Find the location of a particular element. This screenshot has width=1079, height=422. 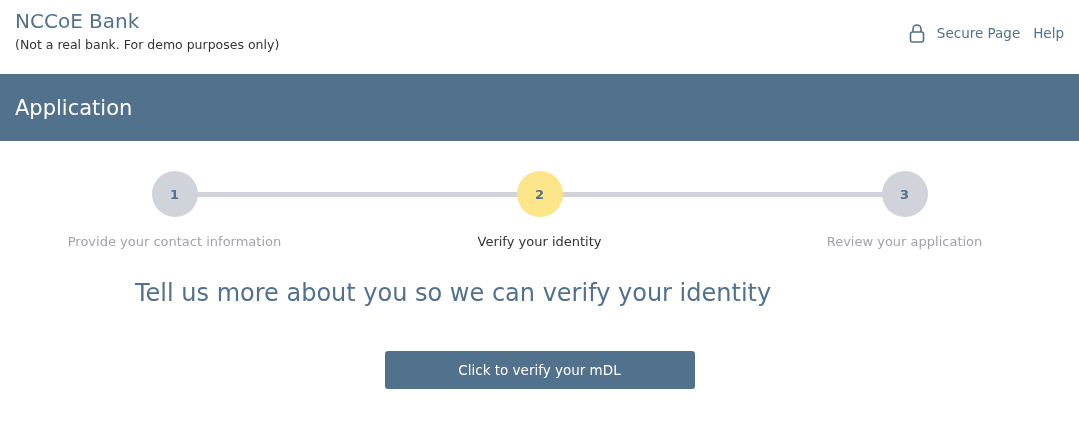

page-heading: Tell us more about you so we can verify your identity is located at coordinates (454, 293).